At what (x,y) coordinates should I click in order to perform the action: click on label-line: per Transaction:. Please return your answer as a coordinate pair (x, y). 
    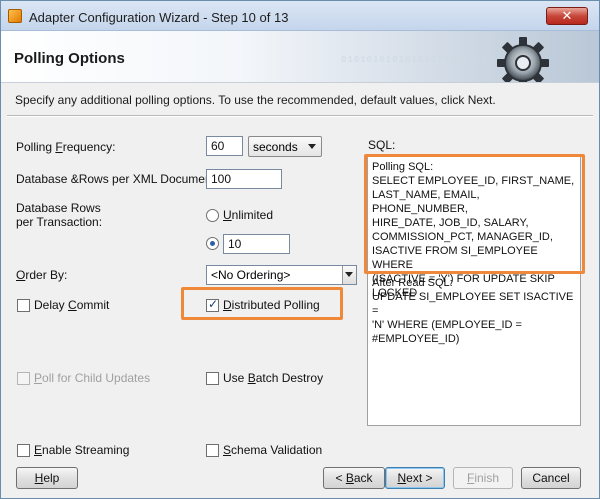
    Looking at the image, I should click on (59, 222).